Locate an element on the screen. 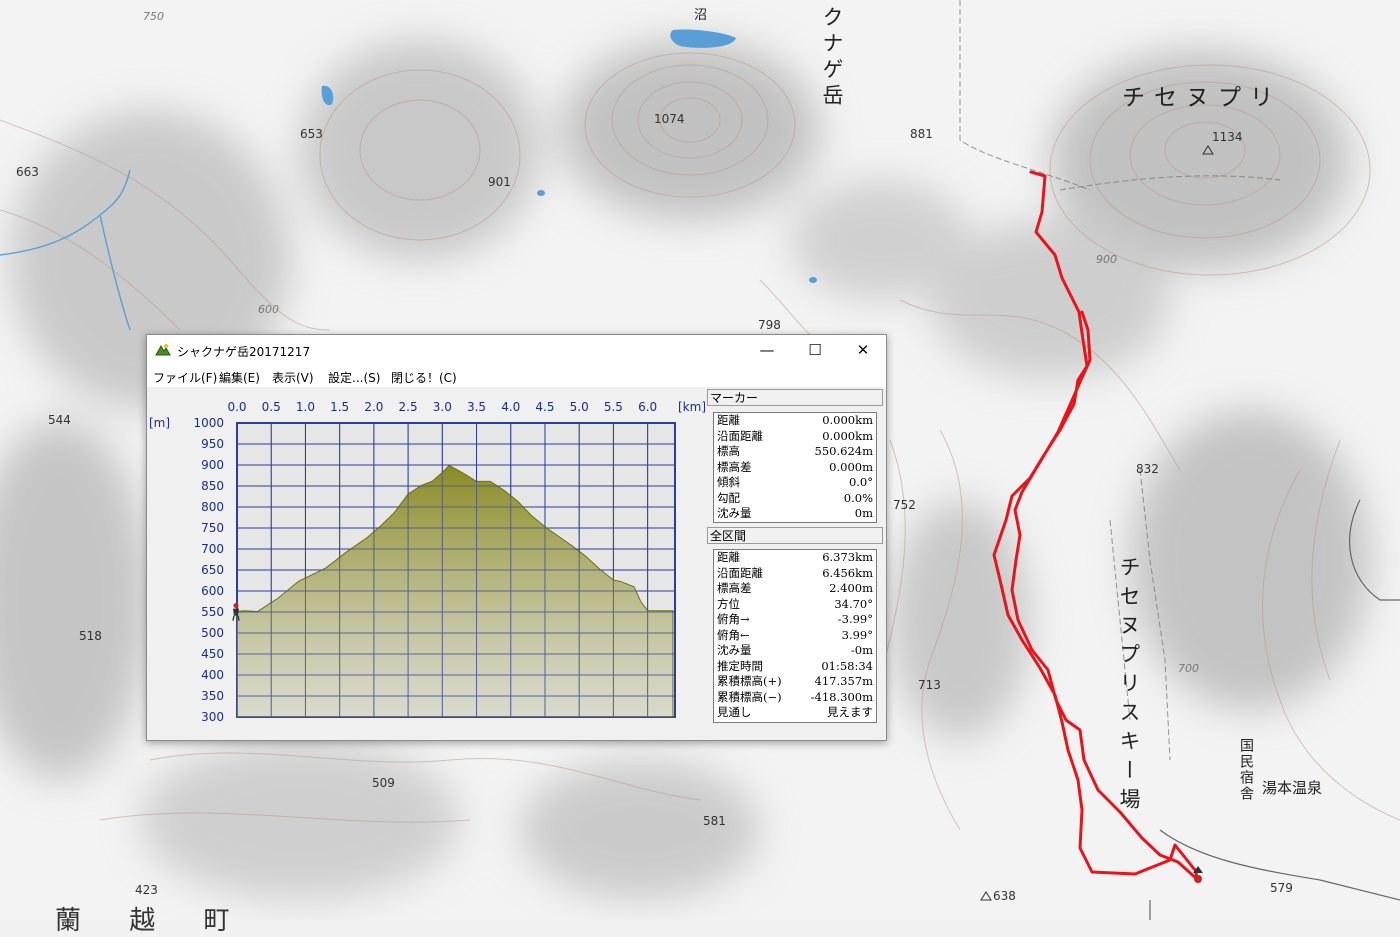 The width and height of the screenshot is (1400, 937). maximize-button: ☐ is located at coordinates (815, 350).